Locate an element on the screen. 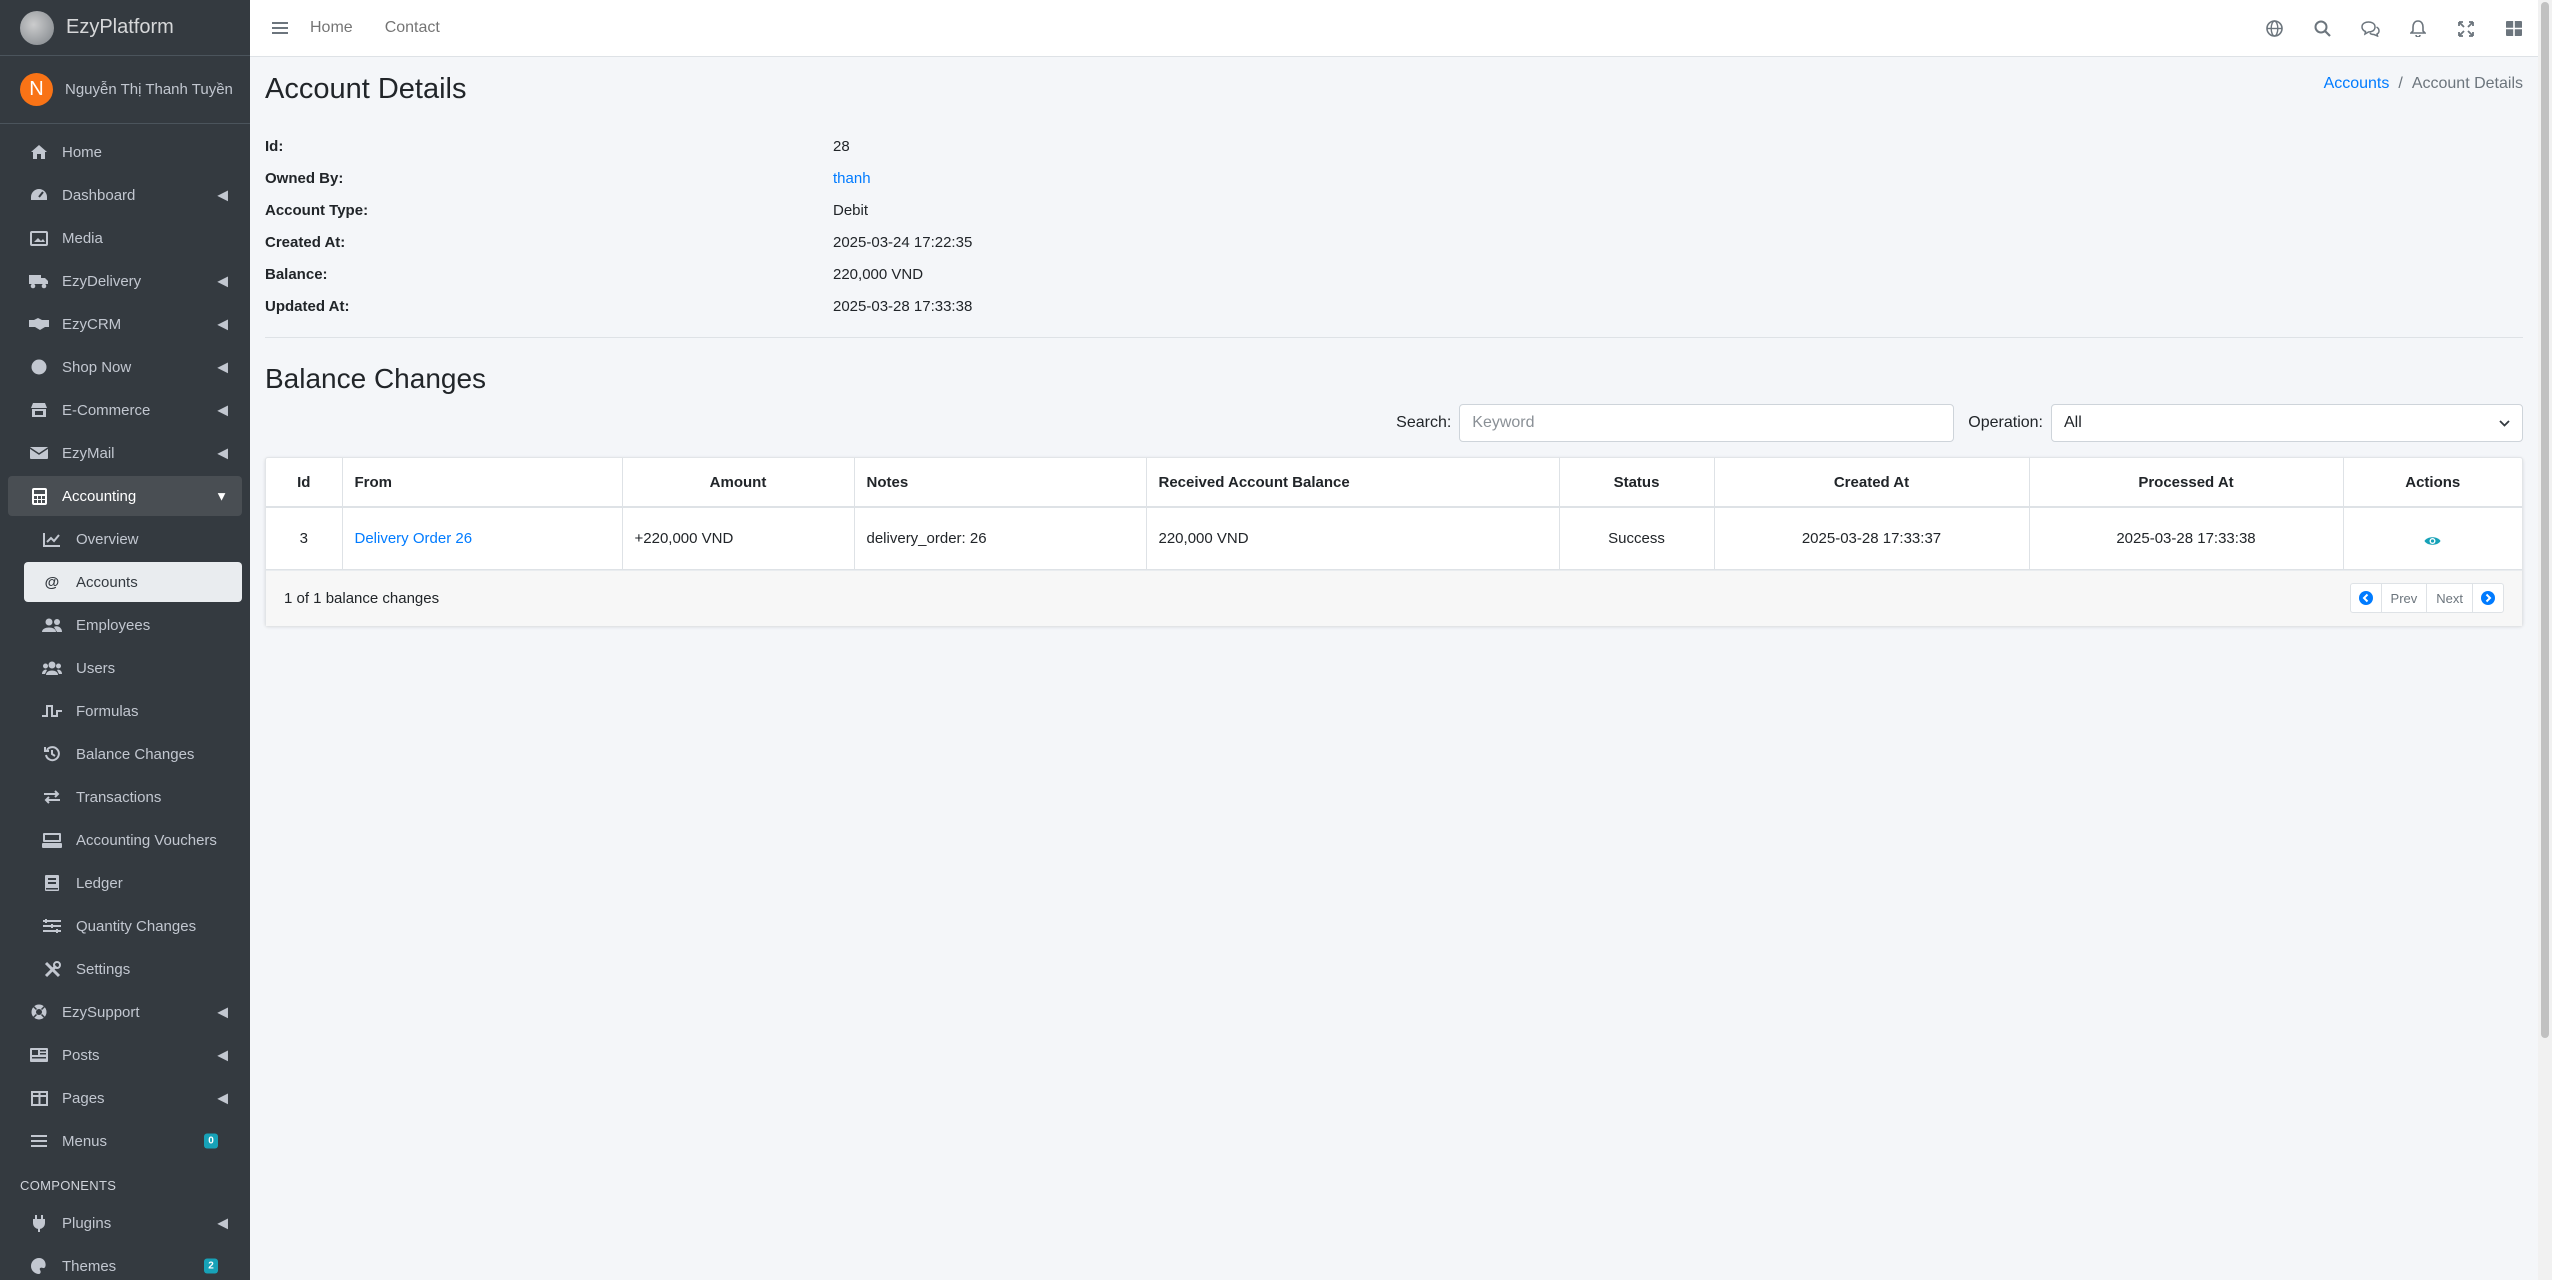 This screenshot has width=2552, height=1280. sidebar-item-label: Menus is located at coordinates (85, 1141).